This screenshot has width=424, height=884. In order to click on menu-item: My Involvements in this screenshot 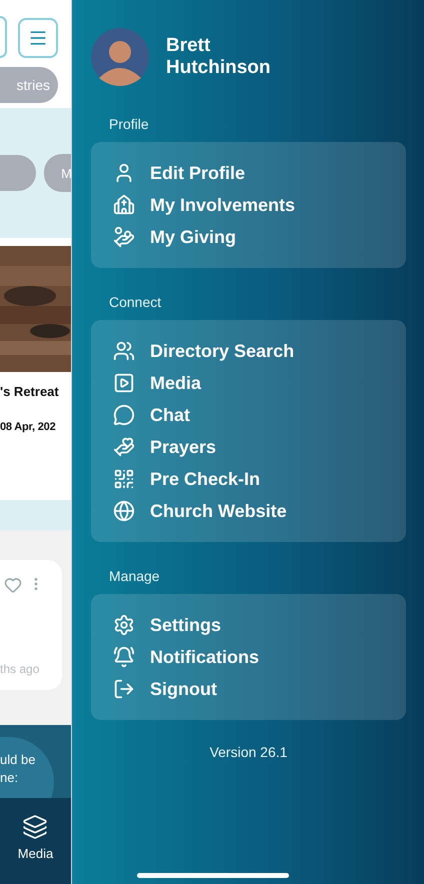, I will do `click(259, 205)`.